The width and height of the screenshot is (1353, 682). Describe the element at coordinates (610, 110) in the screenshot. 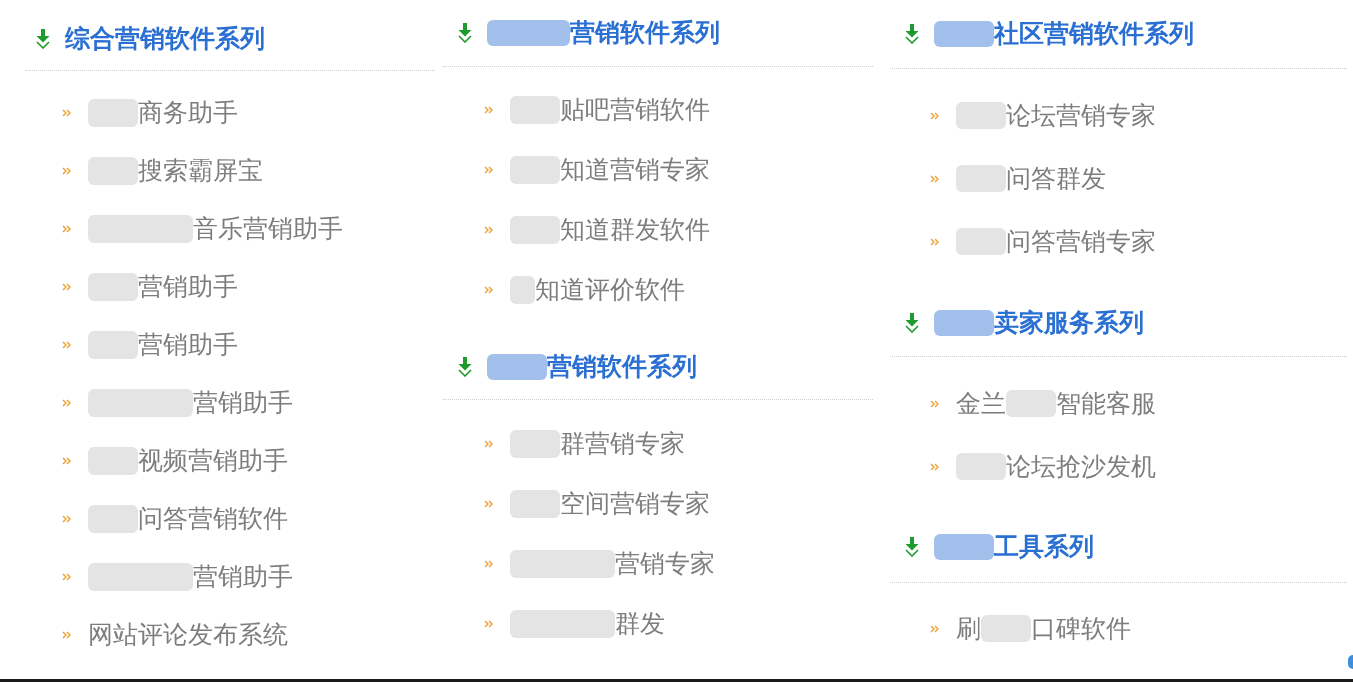

I see `product-link: 贴吧营销软件` at that location.